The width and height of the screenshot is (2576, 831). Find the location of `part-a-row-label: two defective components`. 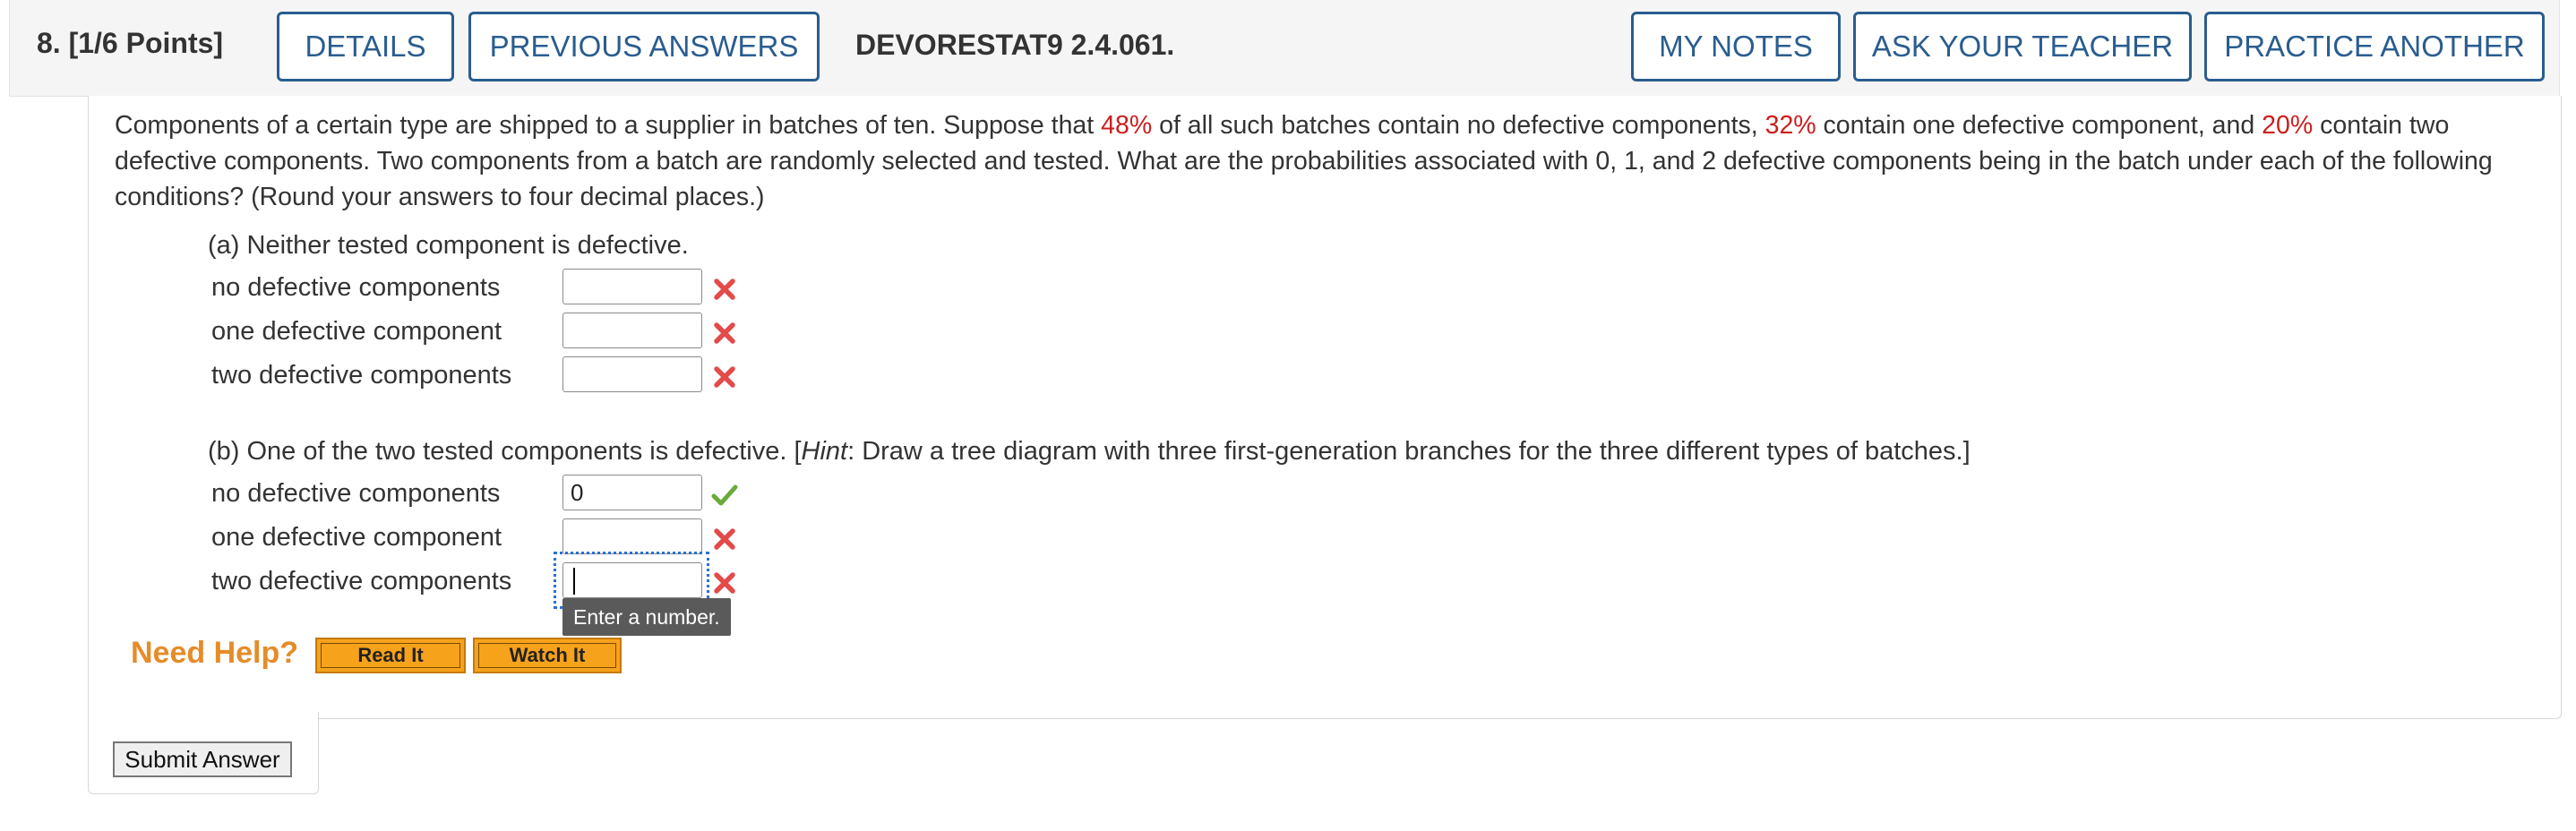

part-a-row-label: two defective components is located at coordinates (361, 375).